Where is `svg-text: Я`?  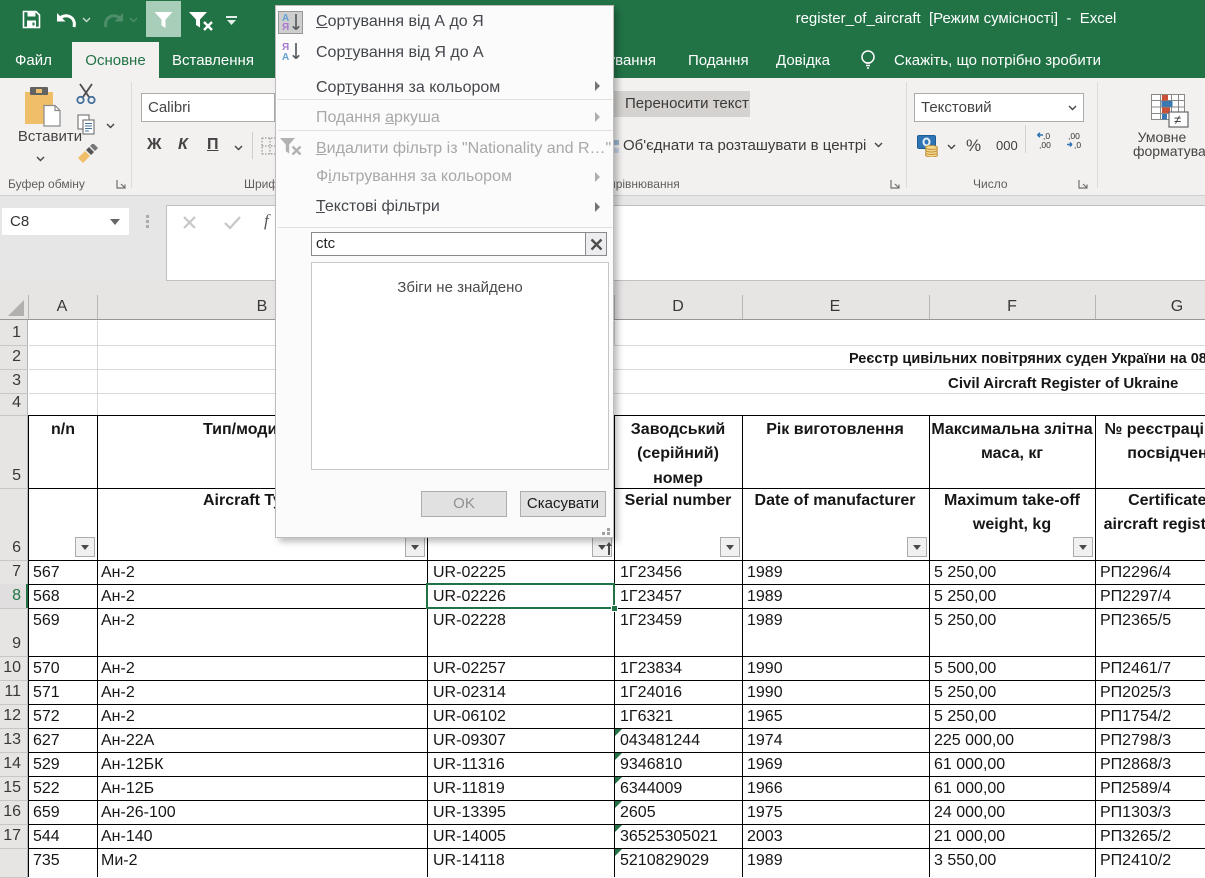 svg-text: Я is located at coordinates (285, 27).